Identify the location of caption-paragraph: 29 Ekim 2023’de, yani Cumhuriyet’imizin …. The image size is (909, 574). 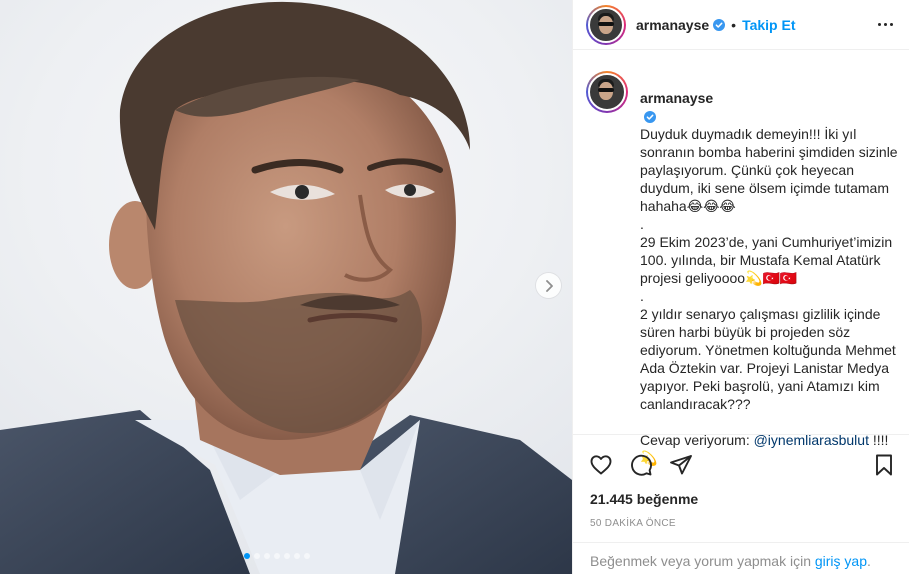
(766, 260).